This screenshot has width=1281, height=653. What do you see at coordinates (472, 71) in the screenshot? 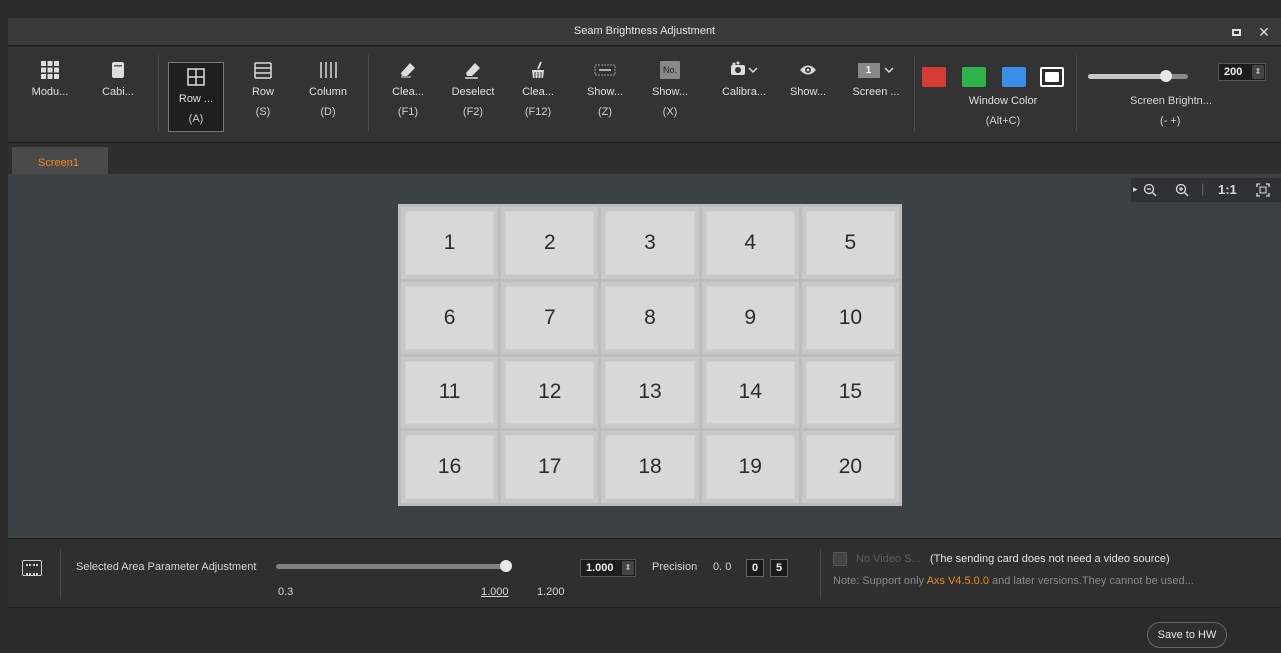
I see `deselect-icon` at bounding box center [472, 71].